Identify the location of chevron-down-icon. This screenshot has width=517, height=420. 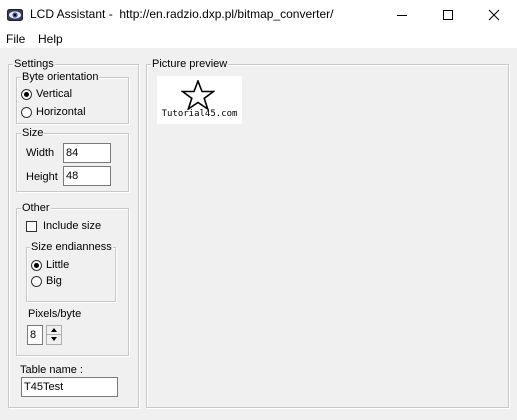
(54, 339).